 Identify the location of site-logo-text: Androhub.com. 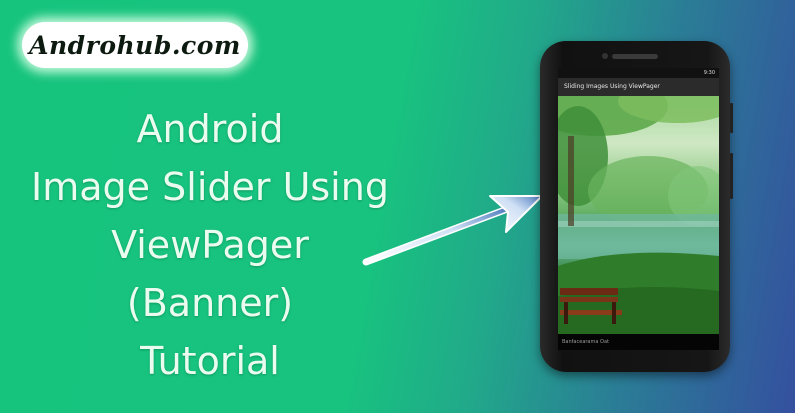
(135, 45).